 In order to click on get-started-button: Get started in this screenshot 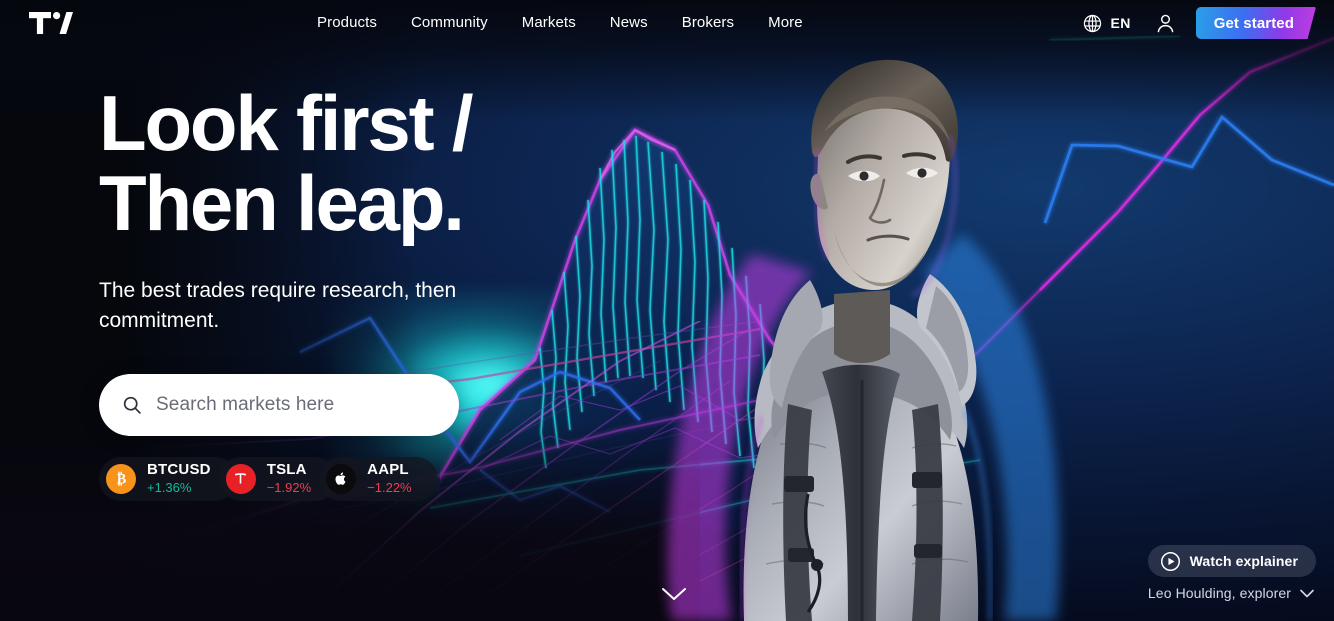, I will do `click(1255, 23)`.